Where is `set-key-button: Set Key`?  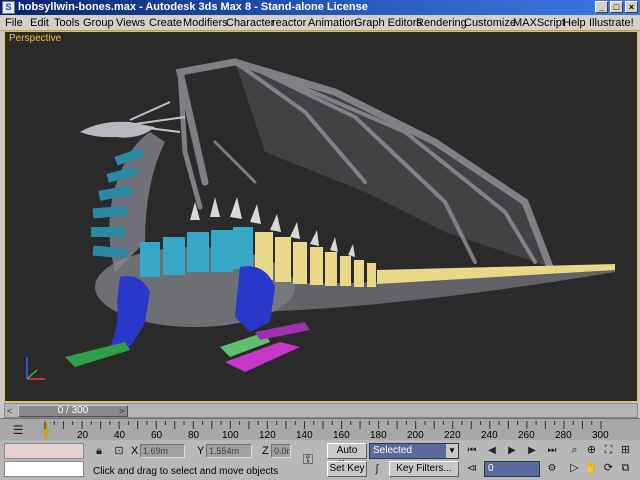
set-key-button: Set Key is located at coordinates (347, 469).